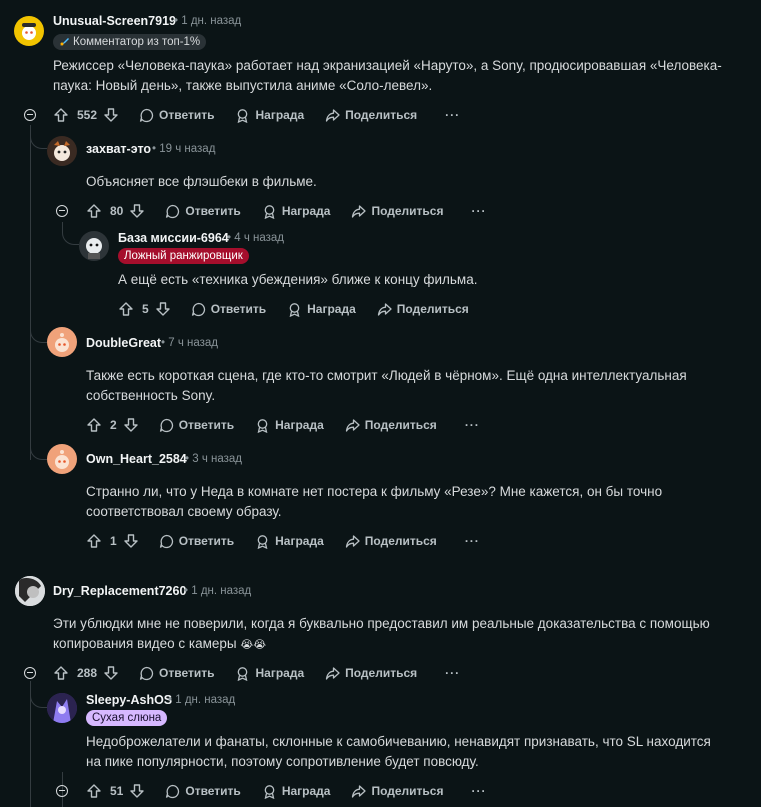 Image resolution: width=761 pixels, height=807 pixels. What do you see at coordinates (136, 459) in the screenshot?
I see `username: Own_Heart_2584` at bounding box center [136, 459].